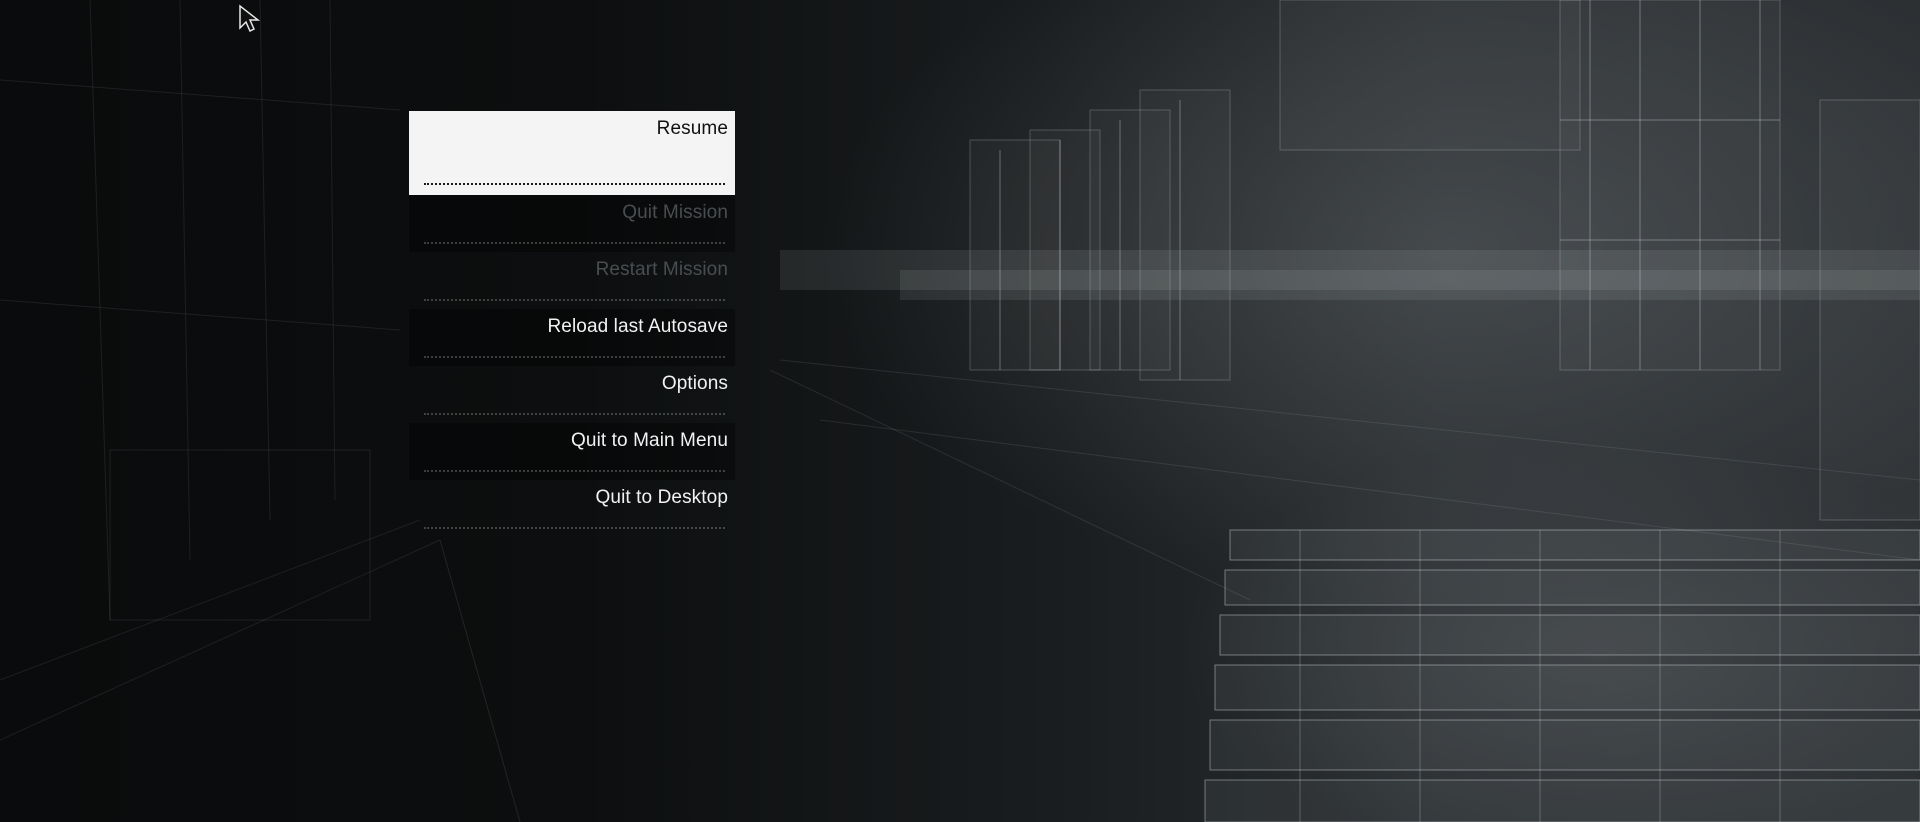 The width and height of the screenshot is (1920, 822). What do you see at coordinates (572, 337) in the screenshot?
I see `reload-autosave-button: Reload last Autosave` at bounding box center [572, 337].